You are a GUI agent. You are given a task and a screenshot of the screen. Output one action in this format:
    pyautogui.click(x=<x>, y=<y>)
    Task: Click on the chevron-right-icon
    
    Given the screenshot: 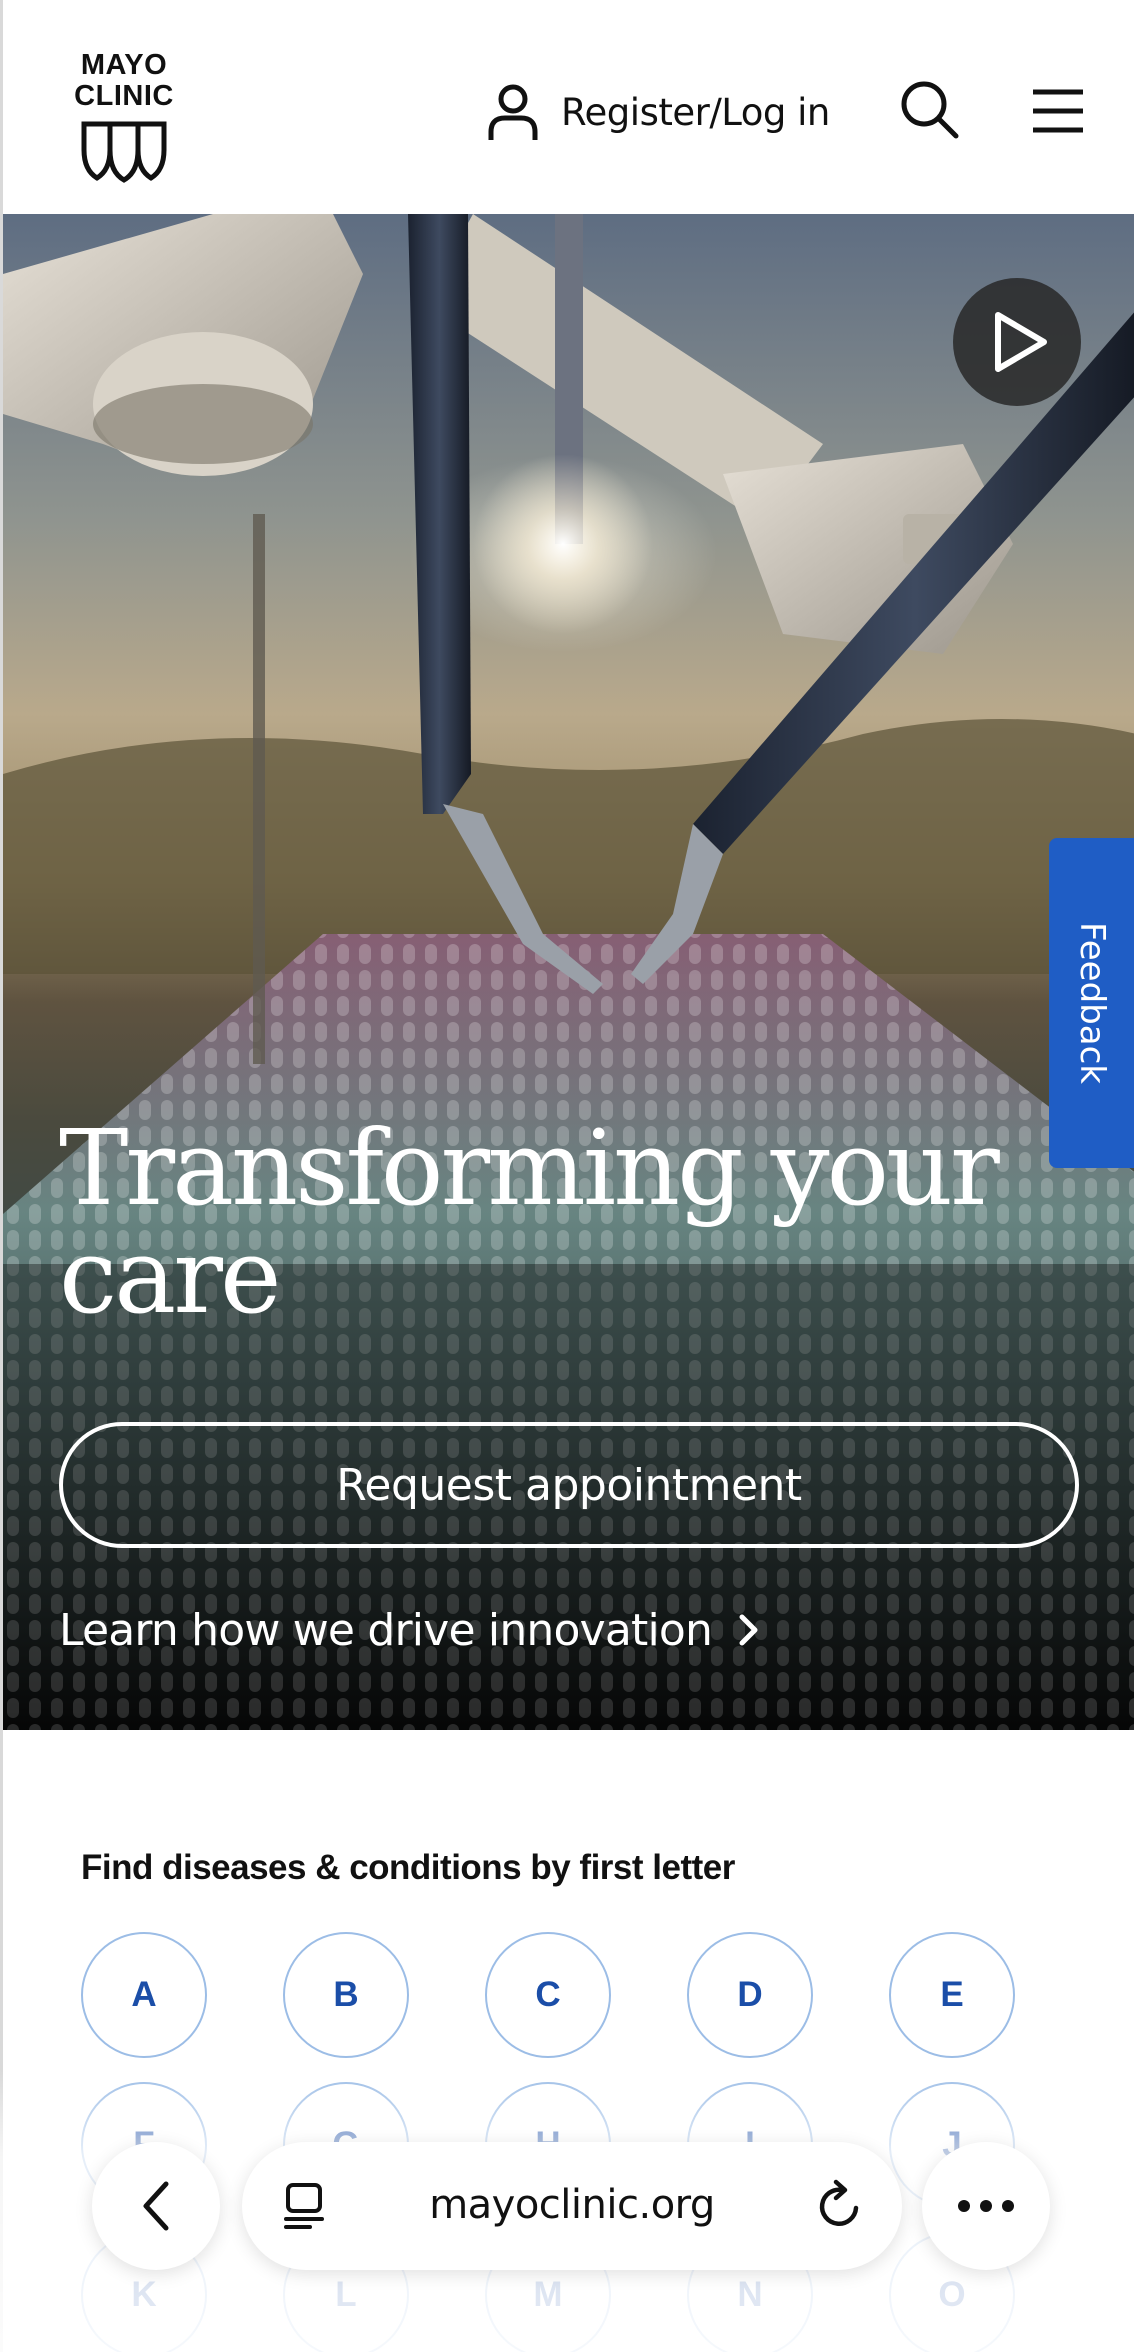 What is the action you would take?
    pyautogui.click(x=748, y=1630)
    